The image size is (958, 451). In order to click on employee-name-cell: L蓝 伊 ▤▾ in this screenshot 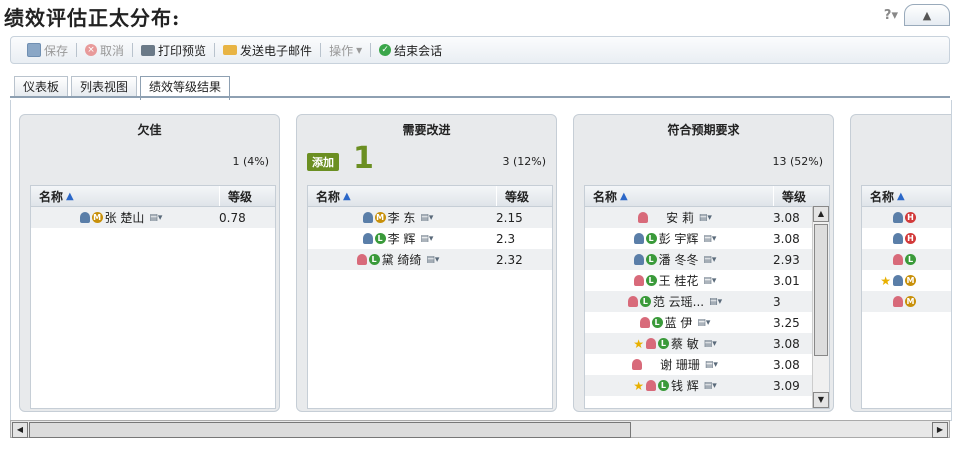, I will do `click(675, 322)`.